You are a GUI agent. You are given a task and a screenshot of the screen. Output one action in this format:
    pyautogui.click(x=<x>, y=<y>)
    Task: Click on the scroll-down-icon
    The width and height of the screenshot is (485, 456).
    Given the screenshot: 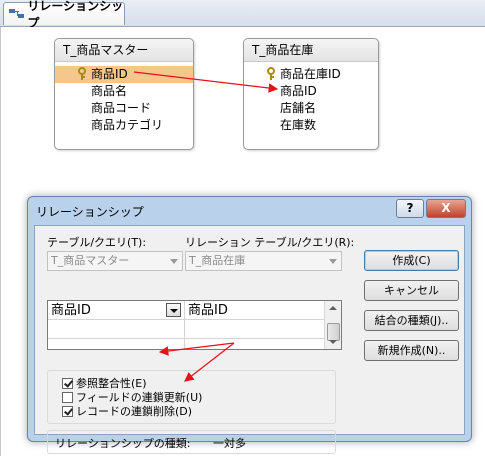 What is the action you would take?
    pyautogui.click(x=333, y=342)
    